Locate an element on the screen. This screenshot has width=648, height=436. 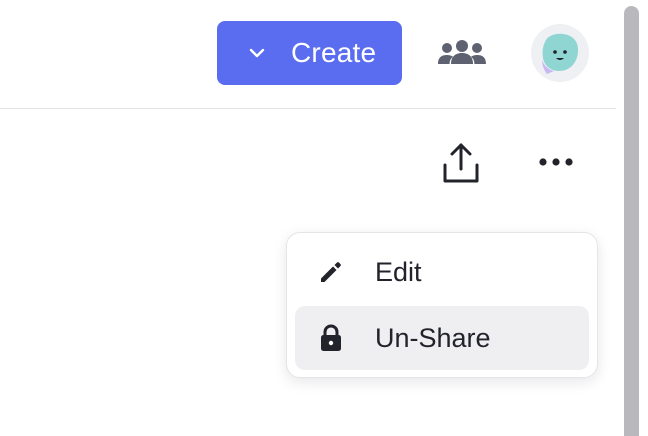
menu-item-unshare: Un-Share is located at coordinates (442, 338).